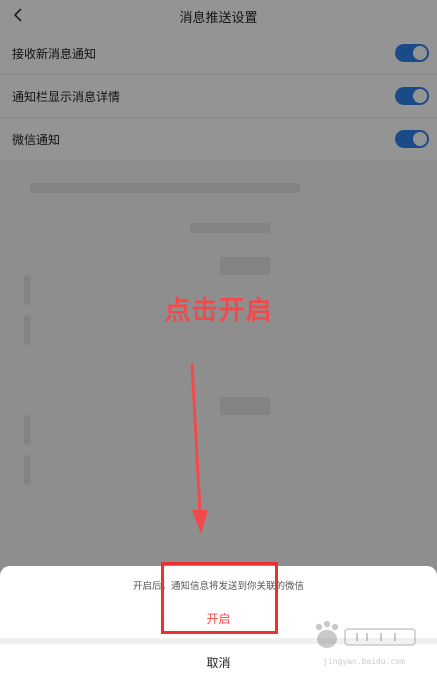 This screenshot has width=437, height=681. I want to click on annotation-callout: 点击开启, so click(218, 311).